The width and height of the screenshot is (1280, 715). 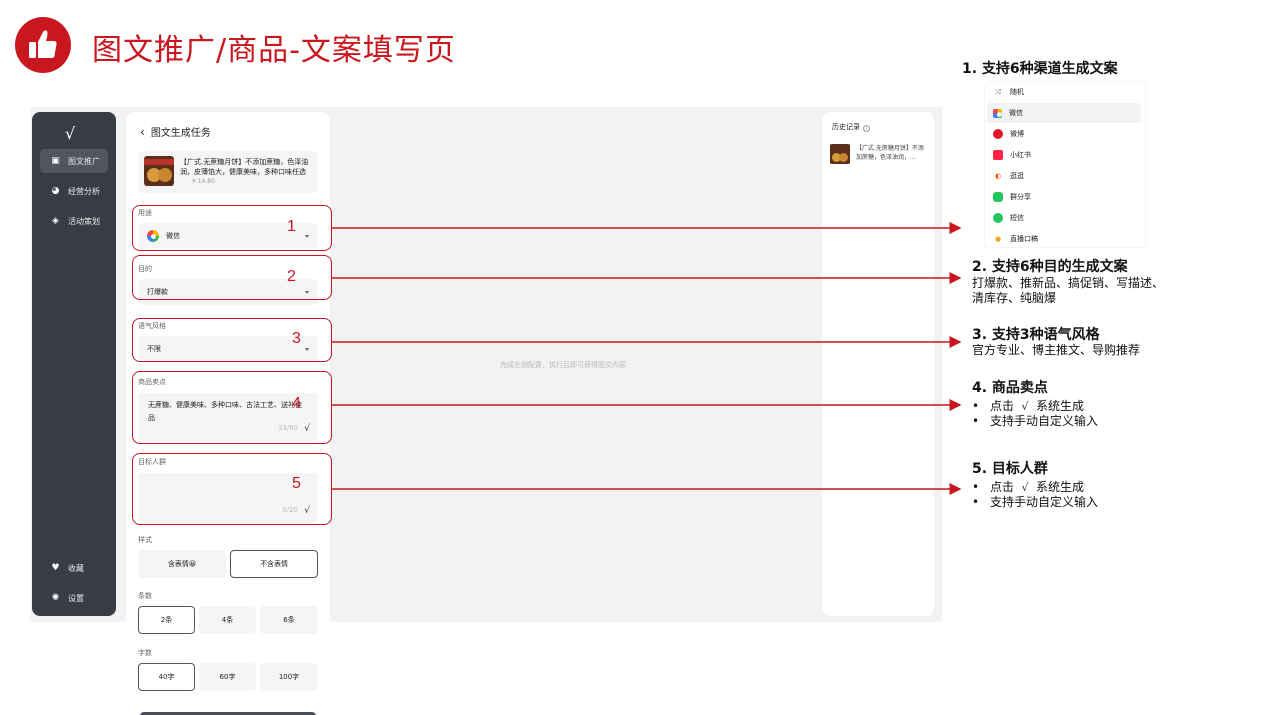 I want to click on note-4-bullet-2: • 支持手动自定义输入, so click(x=1035, y=420).